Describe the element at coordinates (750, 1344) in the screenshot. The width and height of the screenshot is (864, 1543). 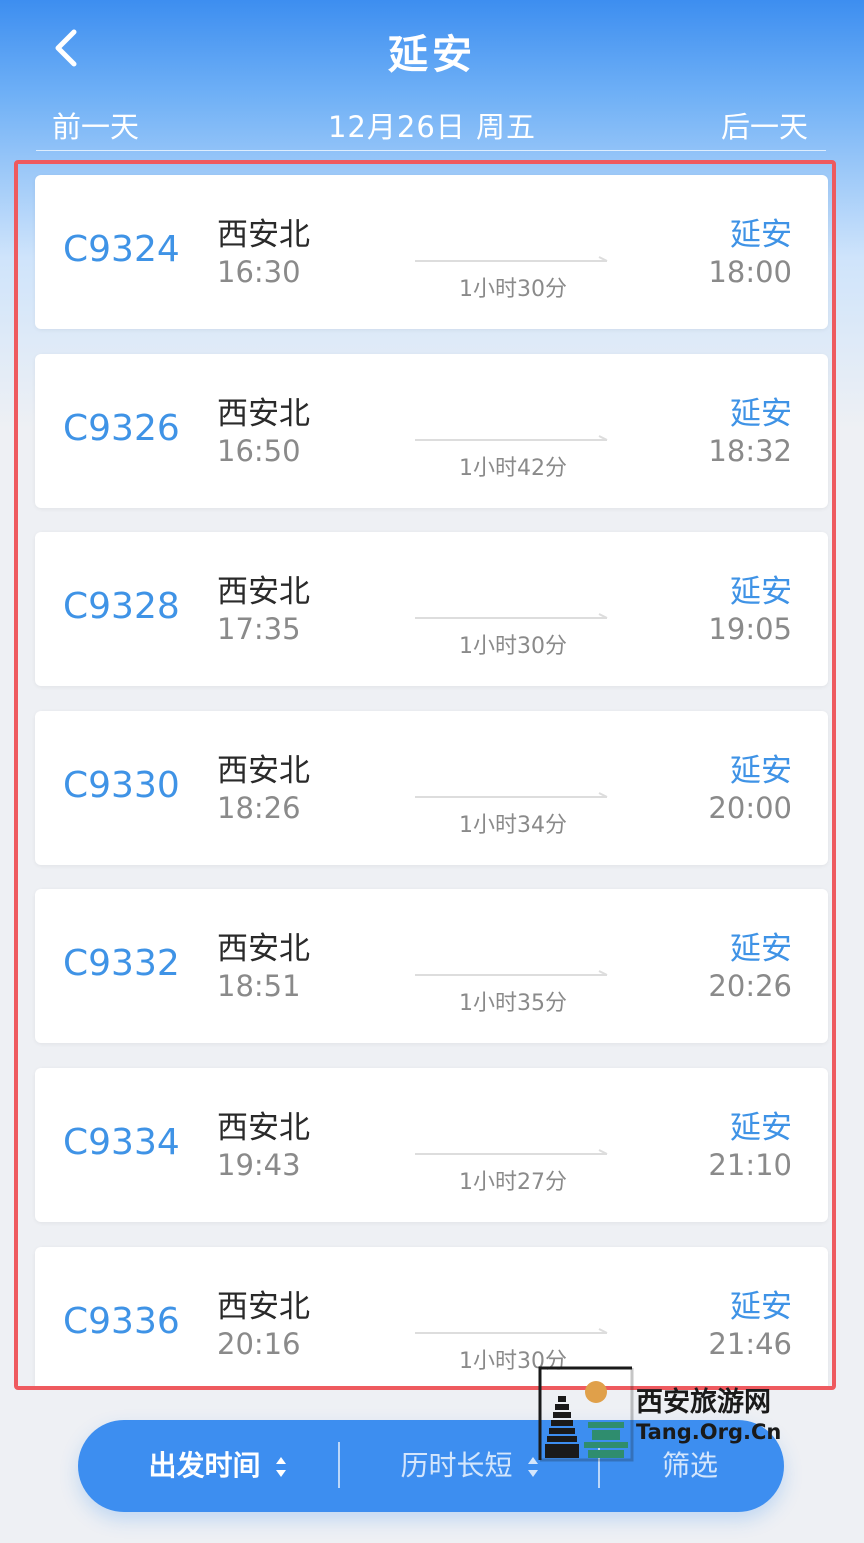
I see `arrival-time: 21:46` at that location.